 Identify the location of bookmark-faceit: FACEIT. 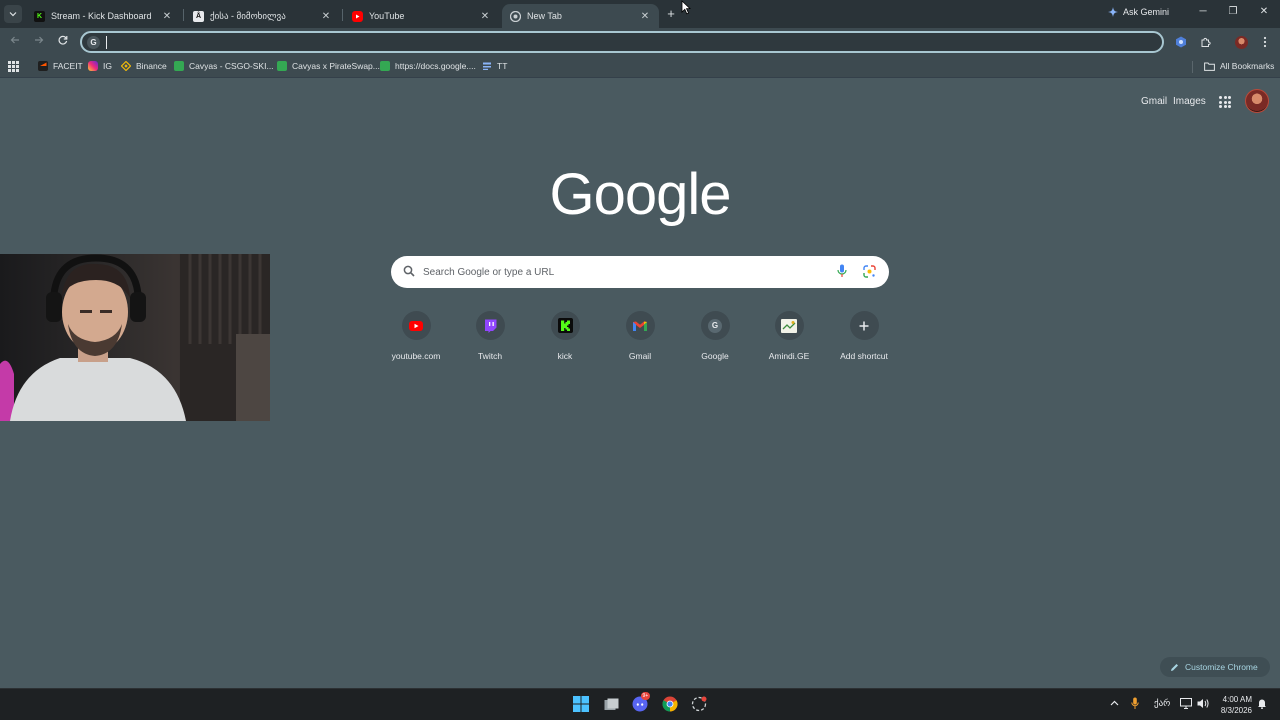
(60, 66).